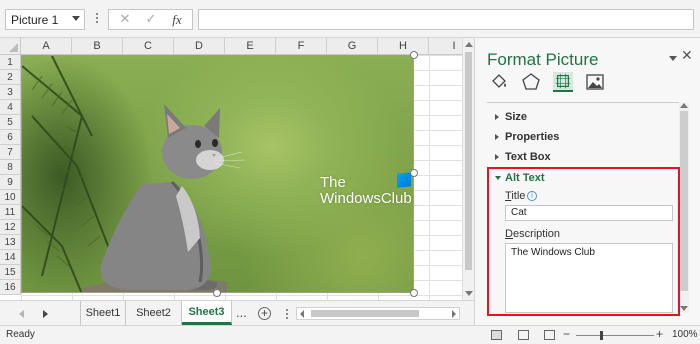 This screenshot has width=700, height=344. What do you see at coordinates (10, 122) in the screenshot?
I see `row-header-5: 5` at bounding box center [10, 122].